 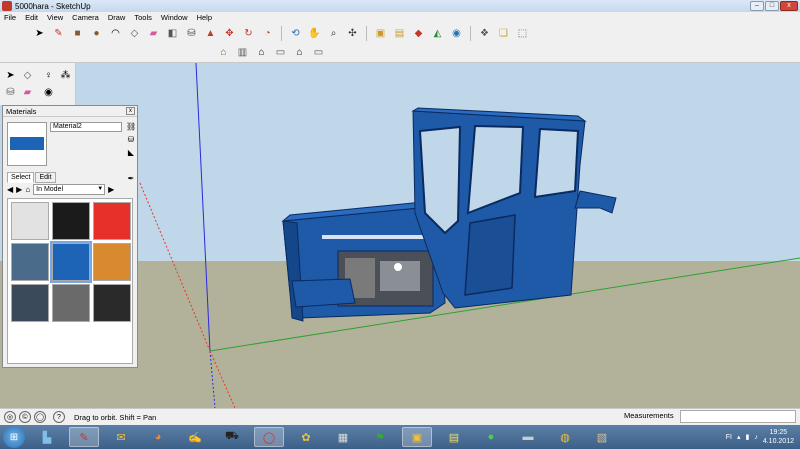 What do you see at coordinates (280, 52) in the screenshot?
I see `right-view-icon: ▭` at bounding box center [280, 52].